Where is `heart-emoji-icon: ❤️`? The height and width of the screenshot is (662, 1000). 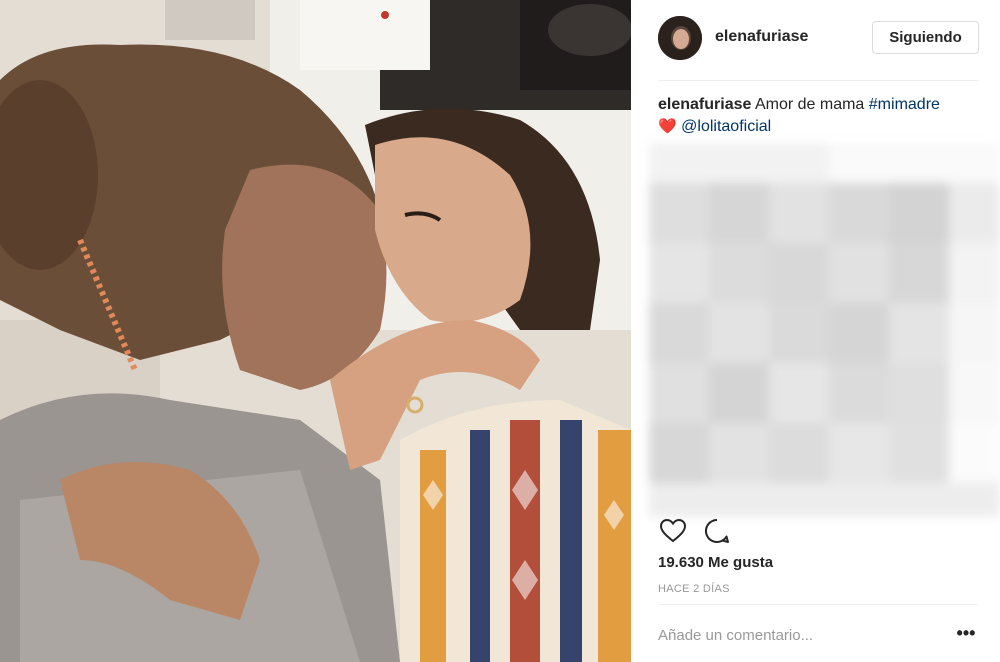
heart-emoji-icon: ❤️ is located at coordinates (667, 126).